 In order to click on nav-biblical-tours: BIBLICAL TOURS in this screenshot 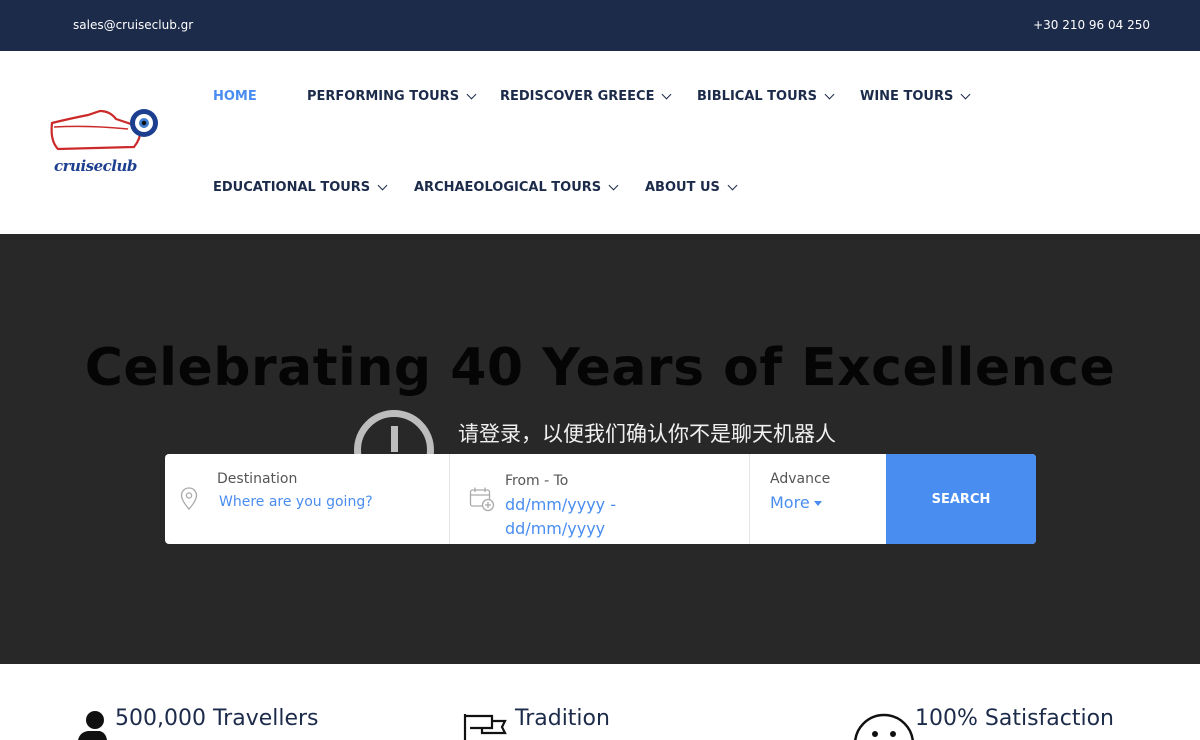, I will do `click(766, 96)`.